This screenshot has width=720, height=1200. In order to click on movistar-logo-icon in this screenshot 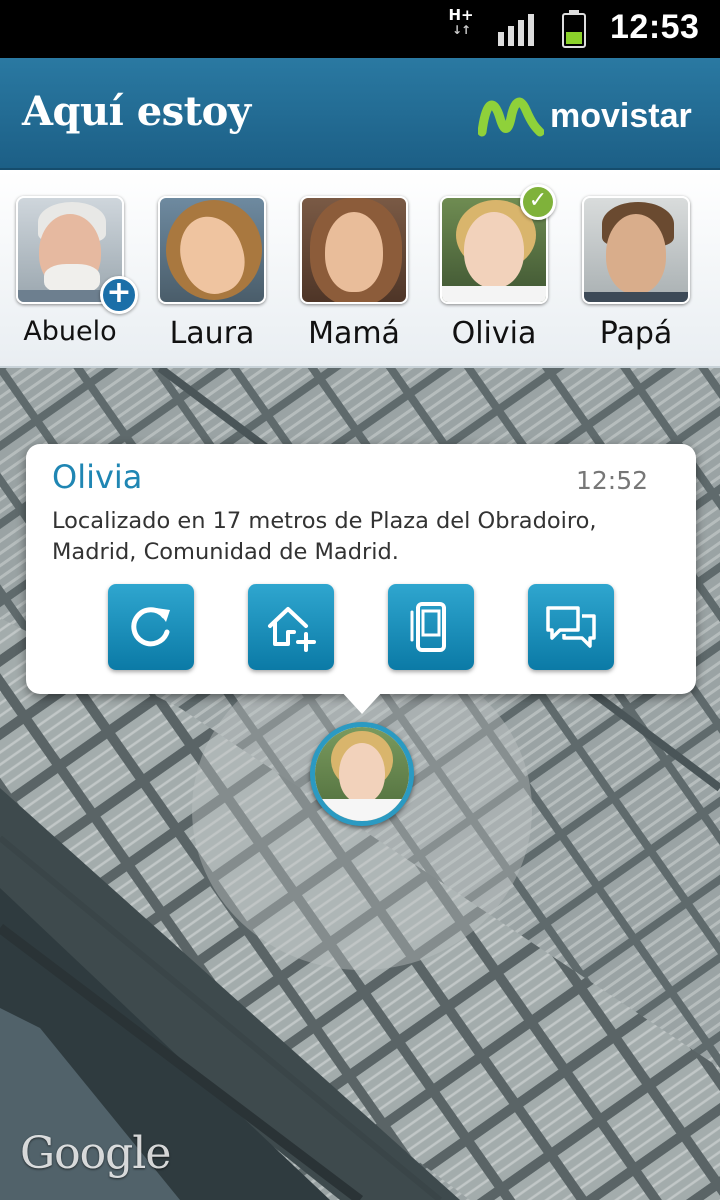, I will do `click(511, 117)`.